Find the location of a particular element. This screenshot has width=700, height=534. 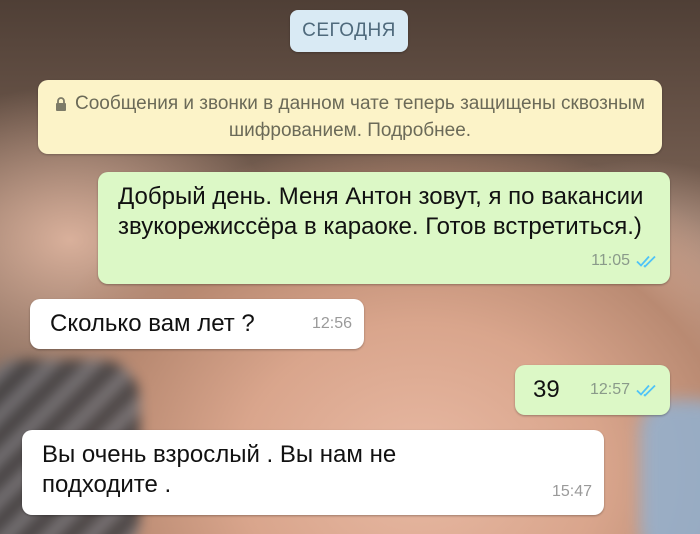

wallpaper-blanket-right is located at coordinates (670, 467).